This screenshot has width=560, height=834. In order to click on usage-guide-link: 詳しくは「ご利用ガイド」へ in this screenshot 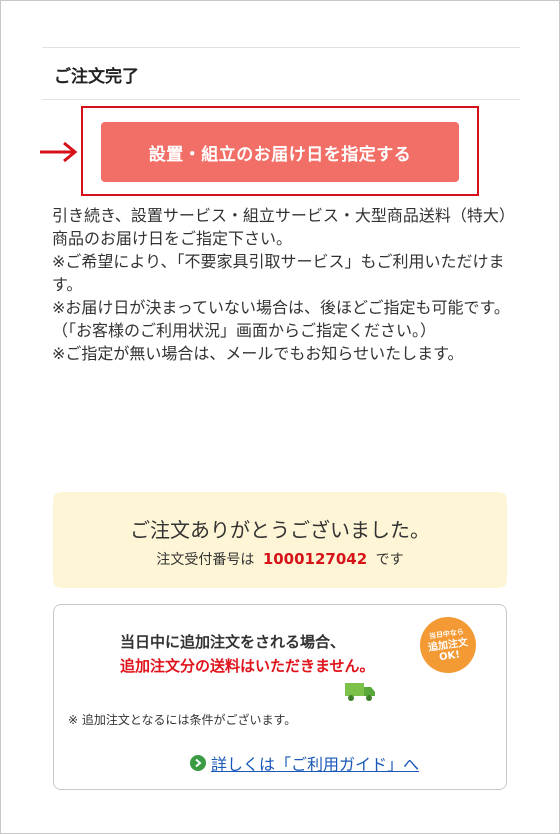, I will do `click(304, 763)`.